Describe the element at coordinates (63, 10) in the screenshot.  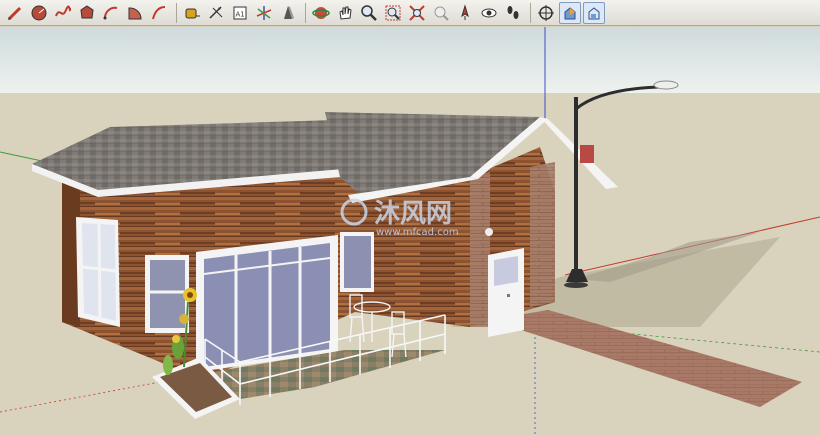
I see `freehand-icon` at that location.